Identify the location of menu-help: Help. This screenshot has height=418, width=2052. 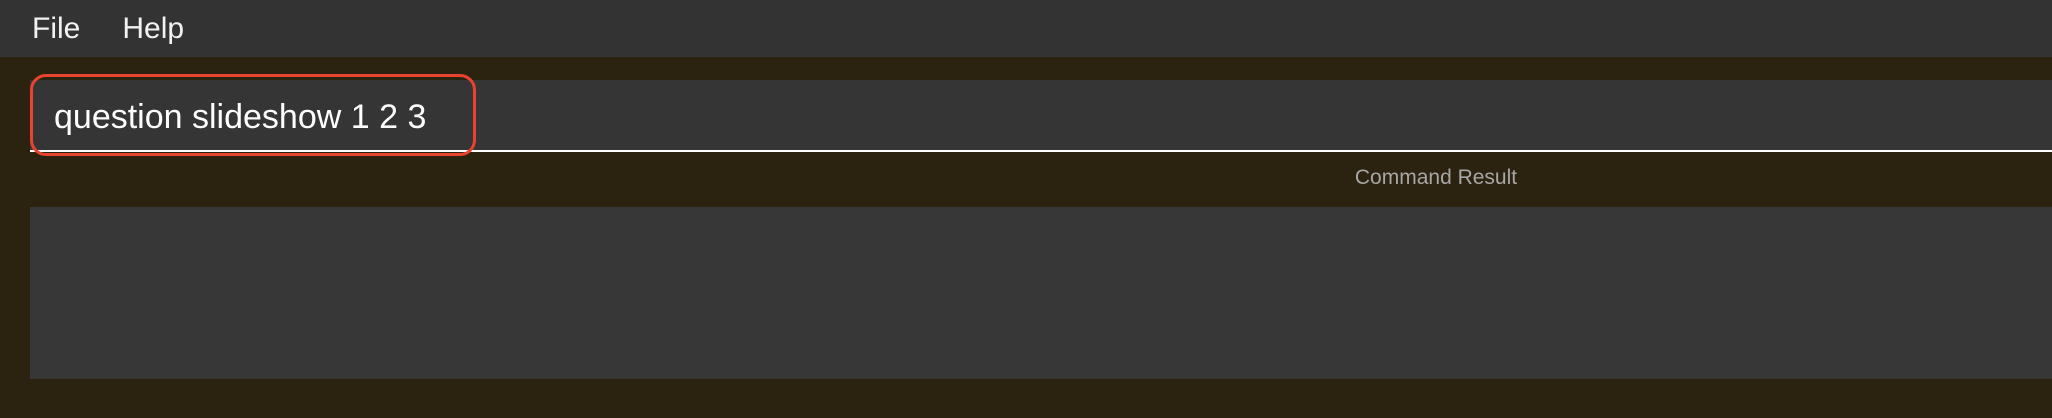
(153, 28).